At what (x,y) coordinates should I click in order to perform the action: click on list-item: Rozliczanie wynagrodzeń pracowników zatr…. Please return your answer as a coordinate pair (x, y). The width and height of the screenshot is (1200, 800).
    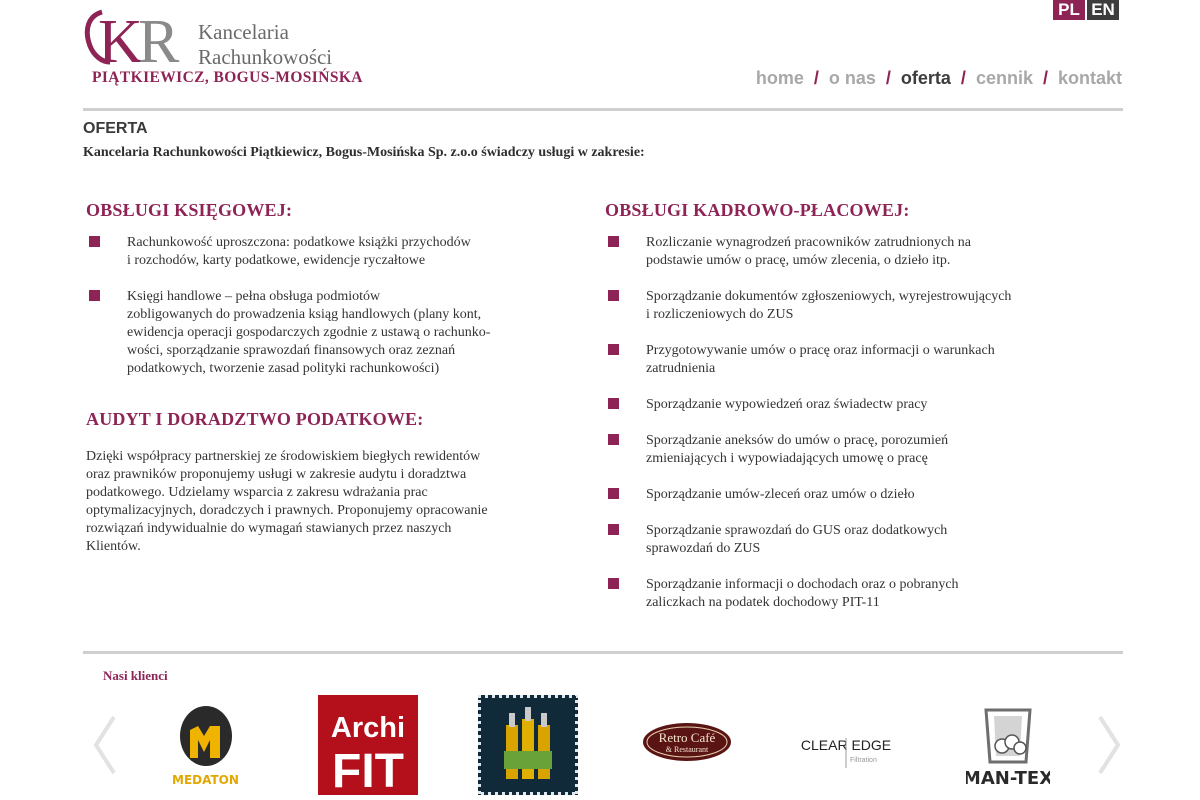
    Looking at the image, I should click on (840, 252).